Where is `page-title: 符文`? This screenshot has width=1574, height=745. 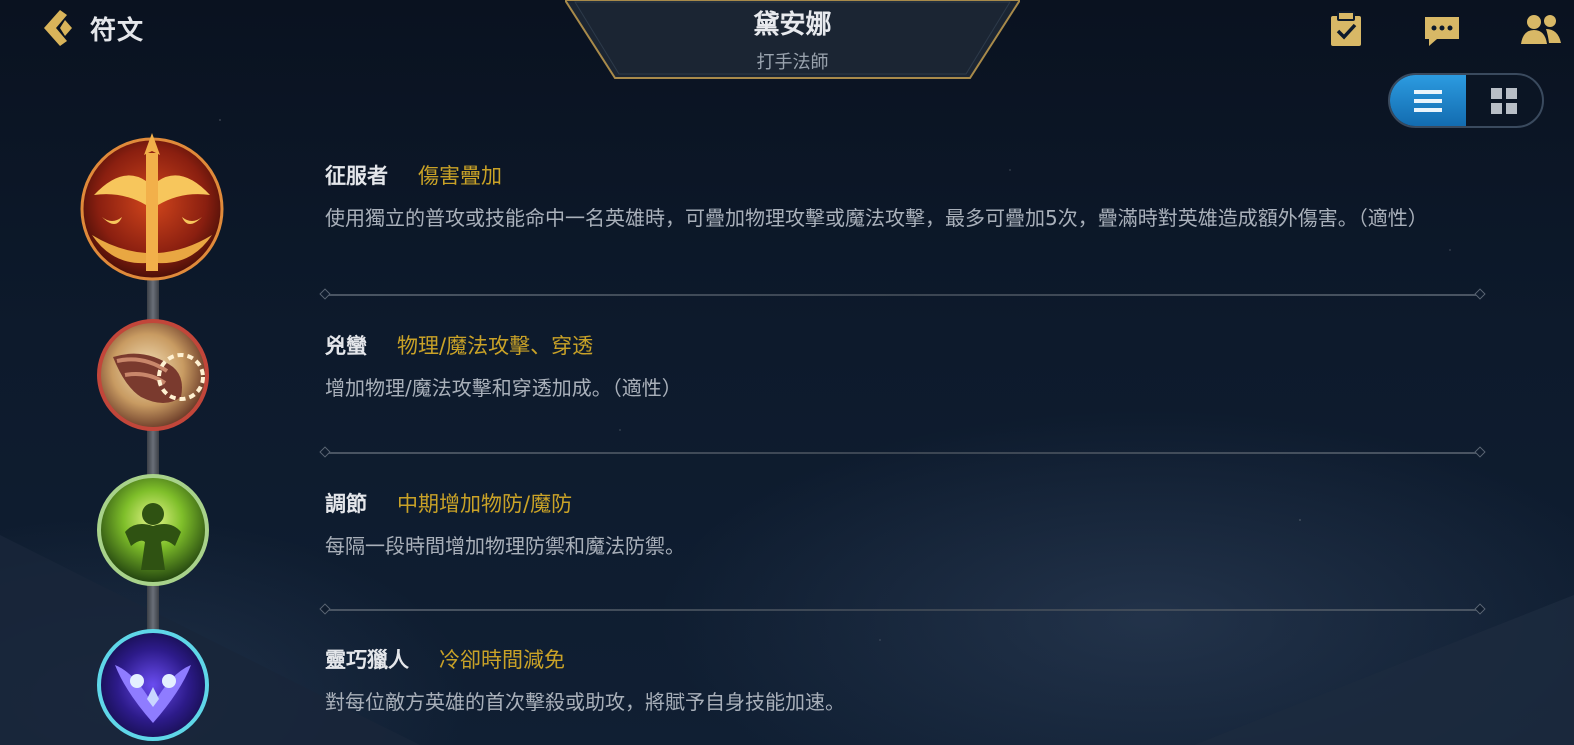
page-title: 符文 is located at coordinates (117, 30).